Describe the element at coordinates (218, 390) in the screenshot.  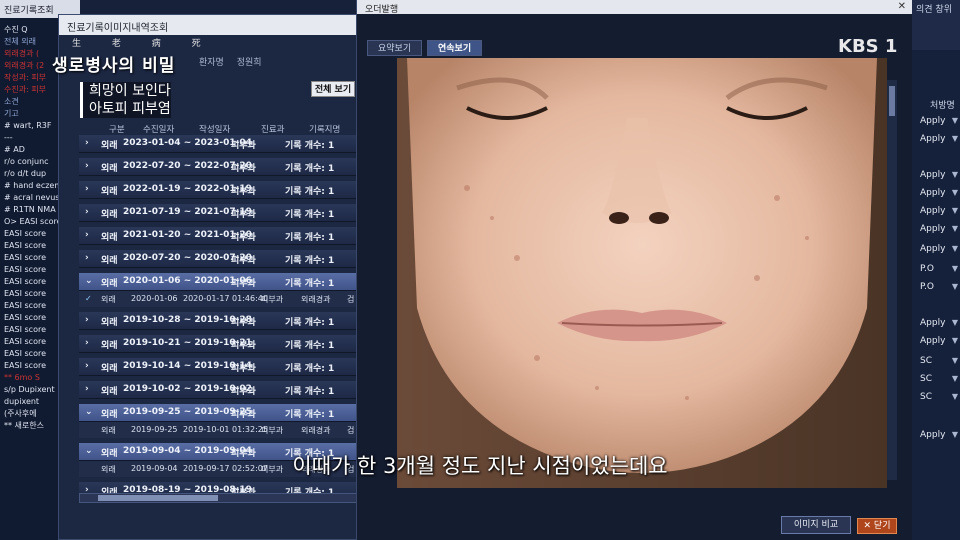
I see `record-row: › 외래 2019-10-02 ~ 2019-10-02 피부과 기록 개수: 1` at that location.